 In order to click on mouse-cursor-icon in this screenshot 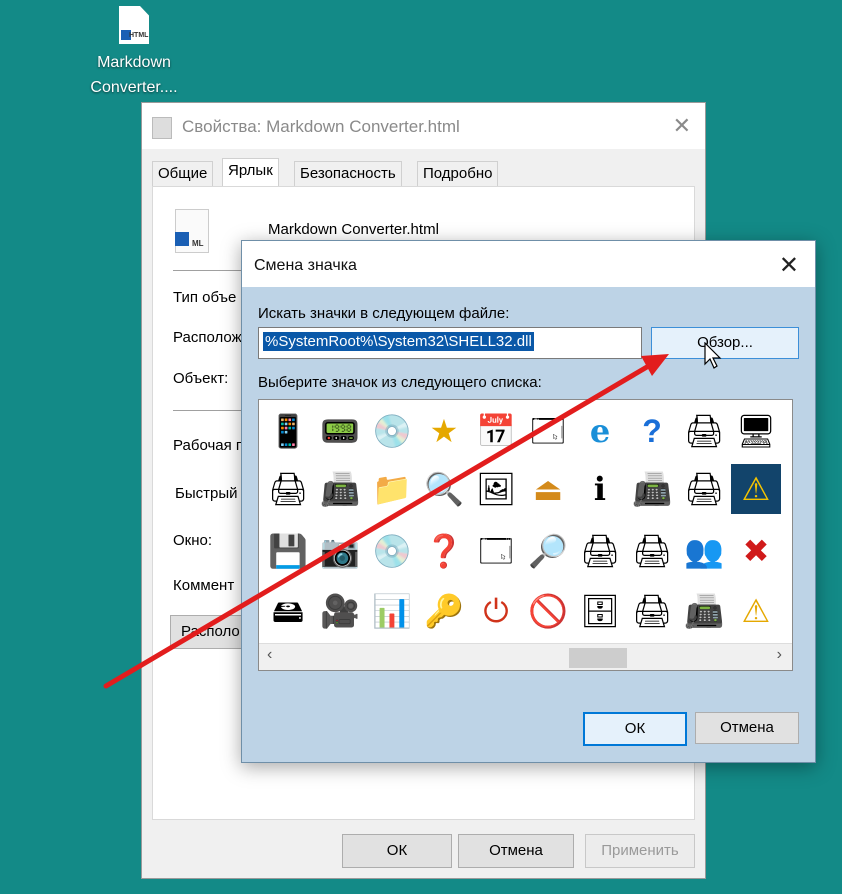, I will do `click(713, 355)`.